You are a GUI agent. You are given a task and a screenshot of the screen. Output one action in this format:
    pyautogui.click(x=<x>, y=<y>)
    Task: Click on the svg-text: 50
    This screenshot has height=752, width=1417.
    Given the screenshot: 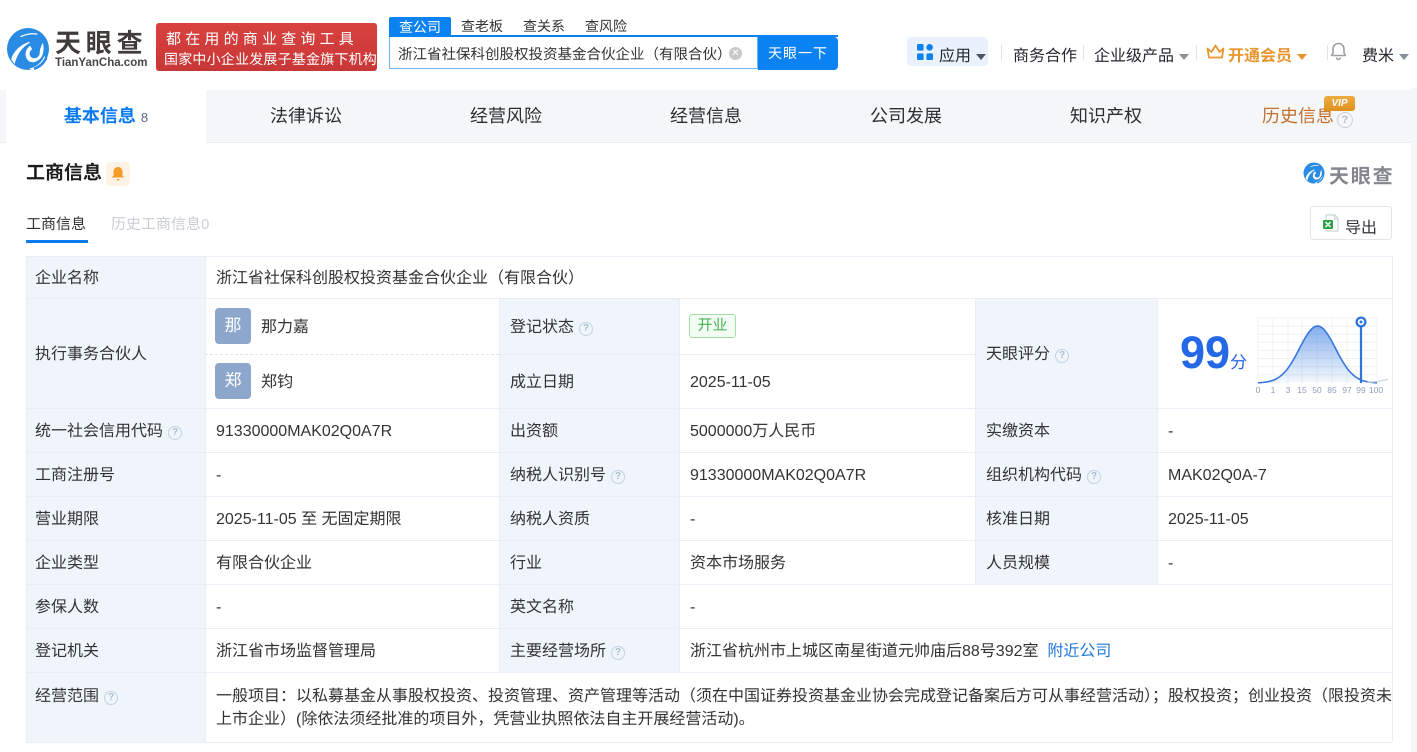 What is the action you would take?
    pyautogui.click(x=1317, y=389)
    